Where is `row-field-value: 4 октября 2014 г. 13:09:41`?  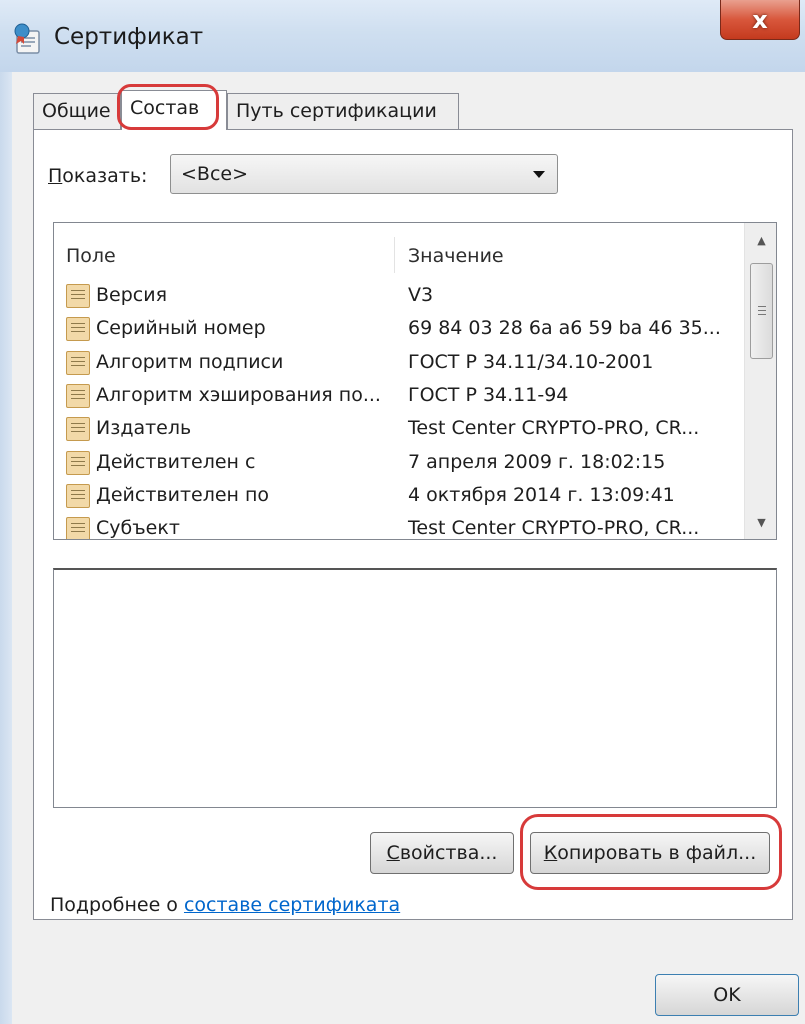
row-field-value: 4 октября 2014 г. 13:09:41 is located at coordinates (541, 494).